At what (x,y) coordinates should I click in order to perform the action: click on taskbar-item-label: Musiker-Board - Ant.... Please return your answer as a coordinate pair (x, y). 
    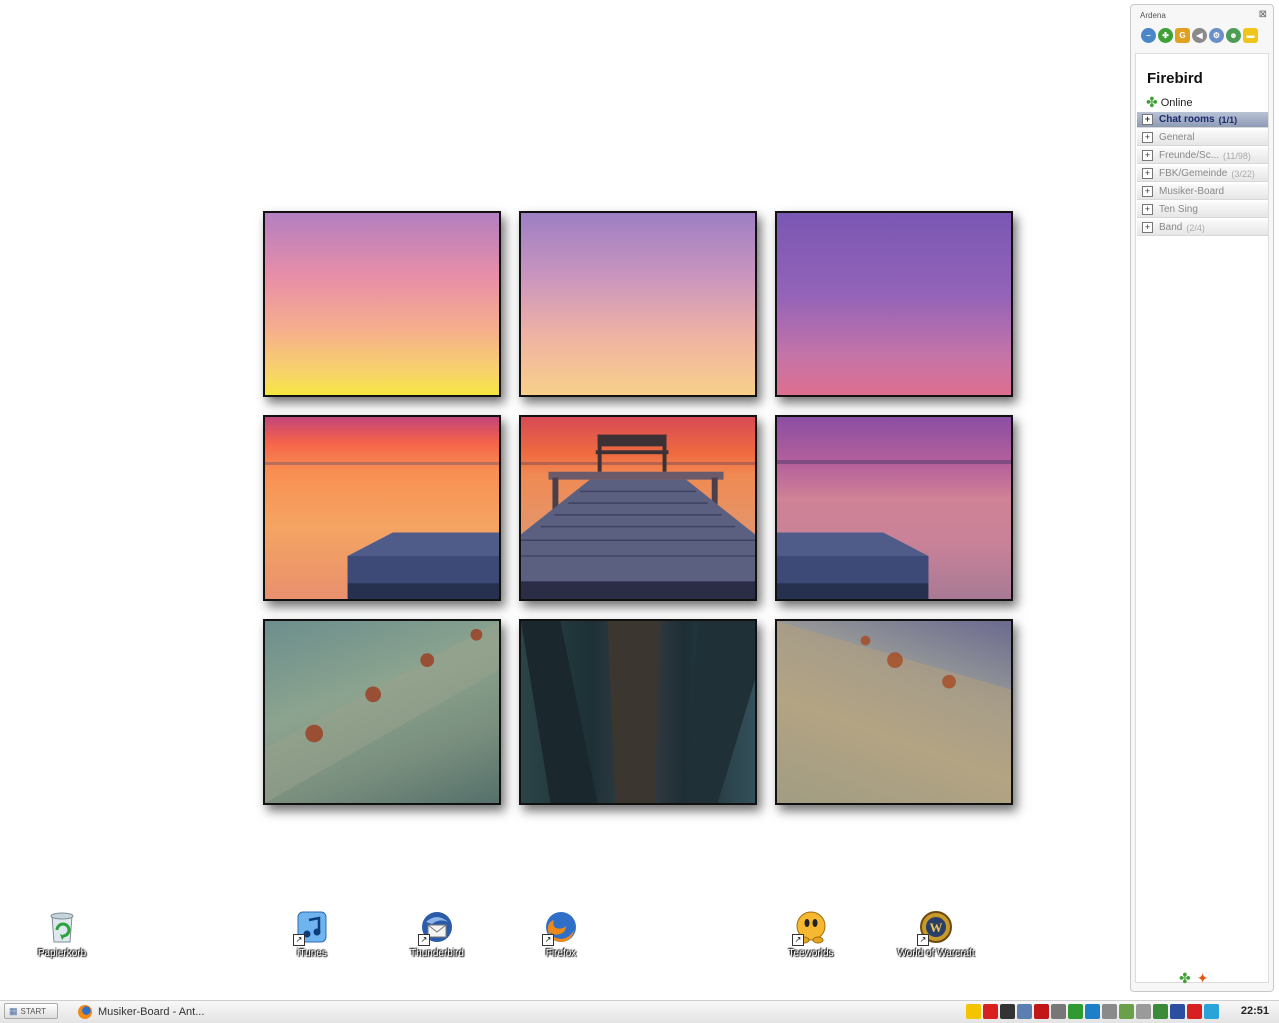
    Looking at the image, I should click on (151, 1011).